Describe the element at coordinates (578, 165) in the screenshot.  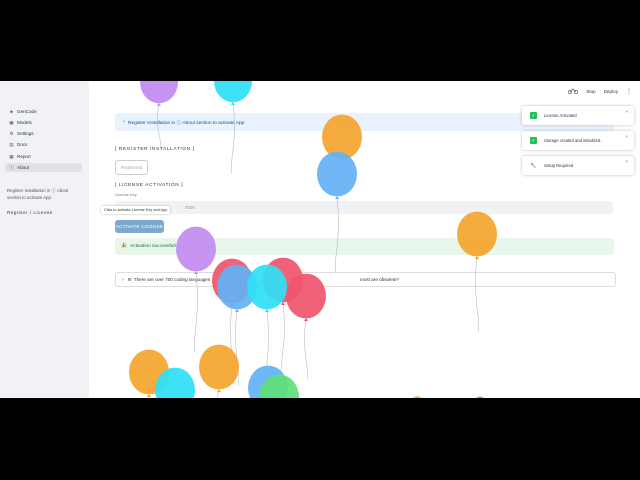
I see `toast-setup-required: 🔧 Setup Required ×` at that location.